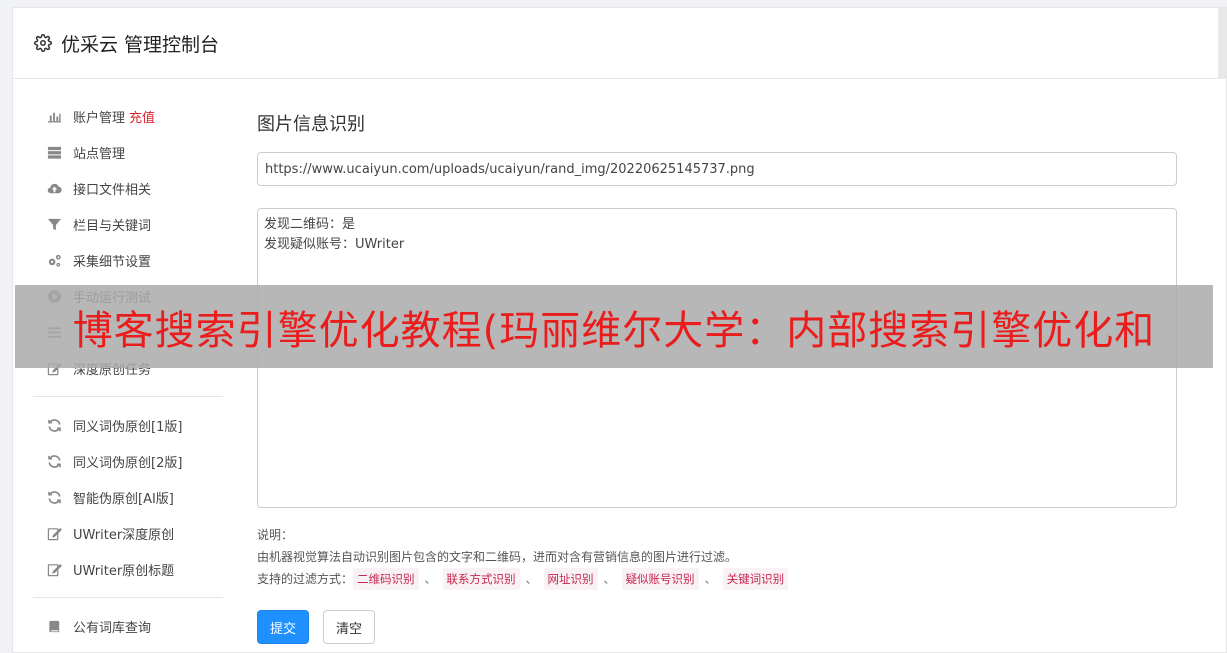 This screenshot has height=653, width=1227. I want to click on sidebar-item-label: 同义词伪原创[2版], so click(128, 463).